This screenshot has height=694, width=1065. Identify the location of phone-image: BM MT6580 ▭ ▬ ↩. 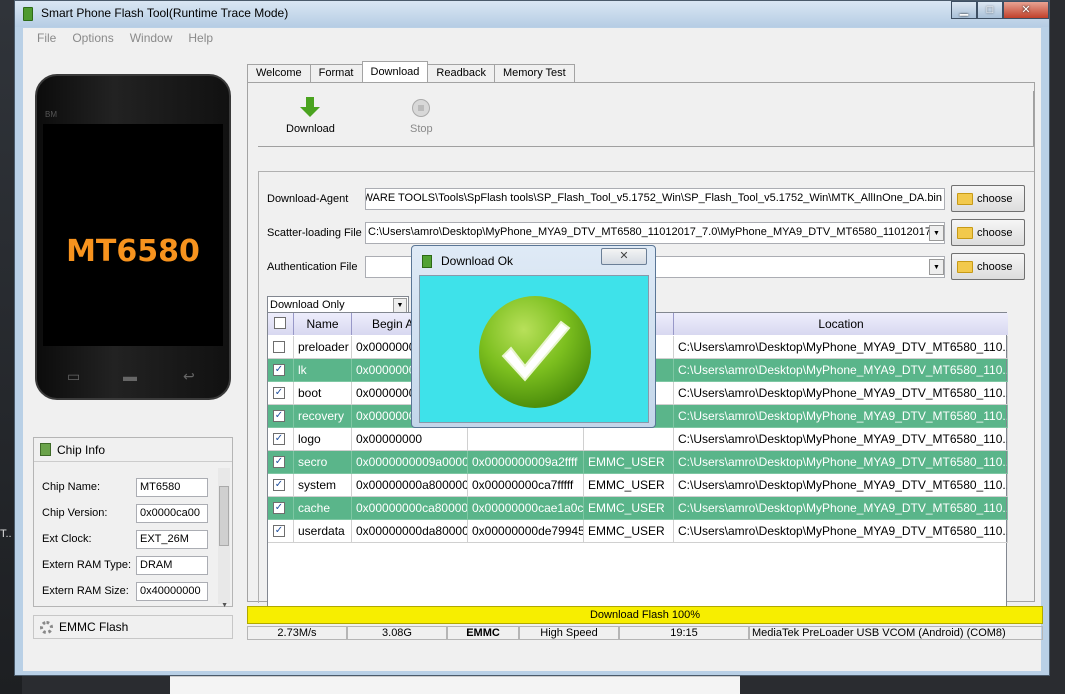
(133, 237).